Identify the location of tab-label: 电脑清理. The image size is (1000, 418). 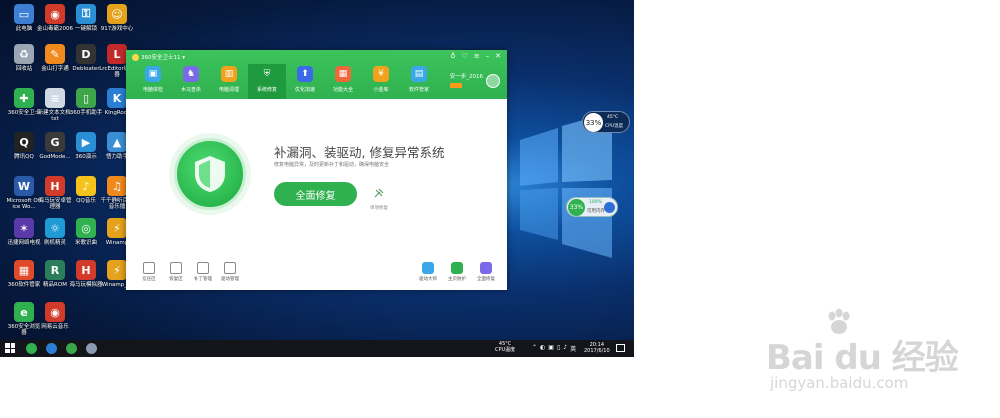
(228, 90).